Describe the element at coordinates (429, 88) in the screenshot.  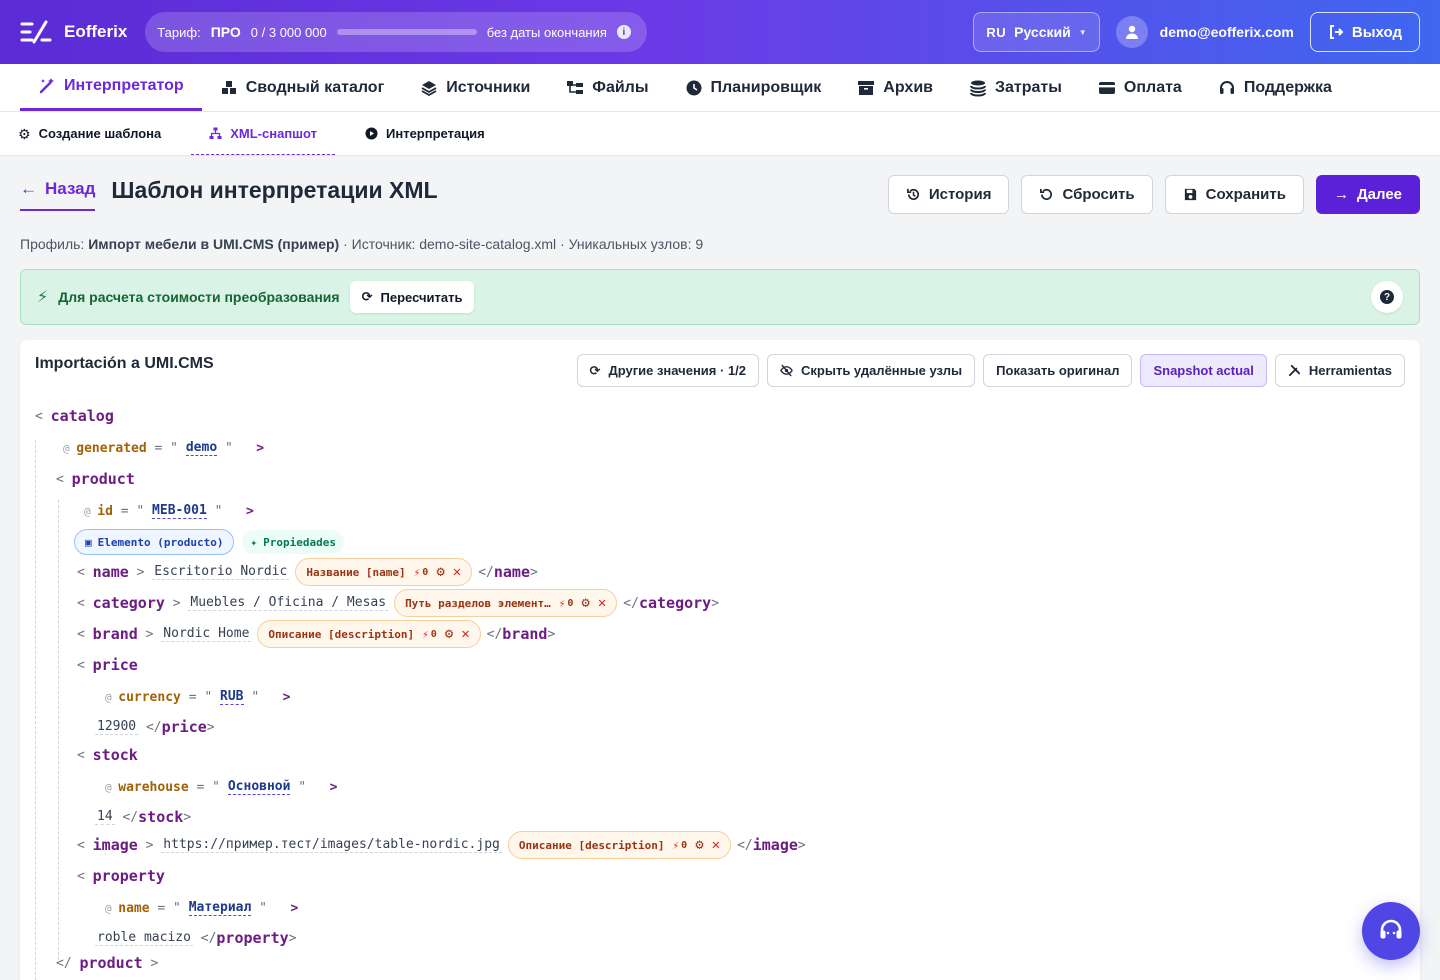
I see `layers-icon` at that location.